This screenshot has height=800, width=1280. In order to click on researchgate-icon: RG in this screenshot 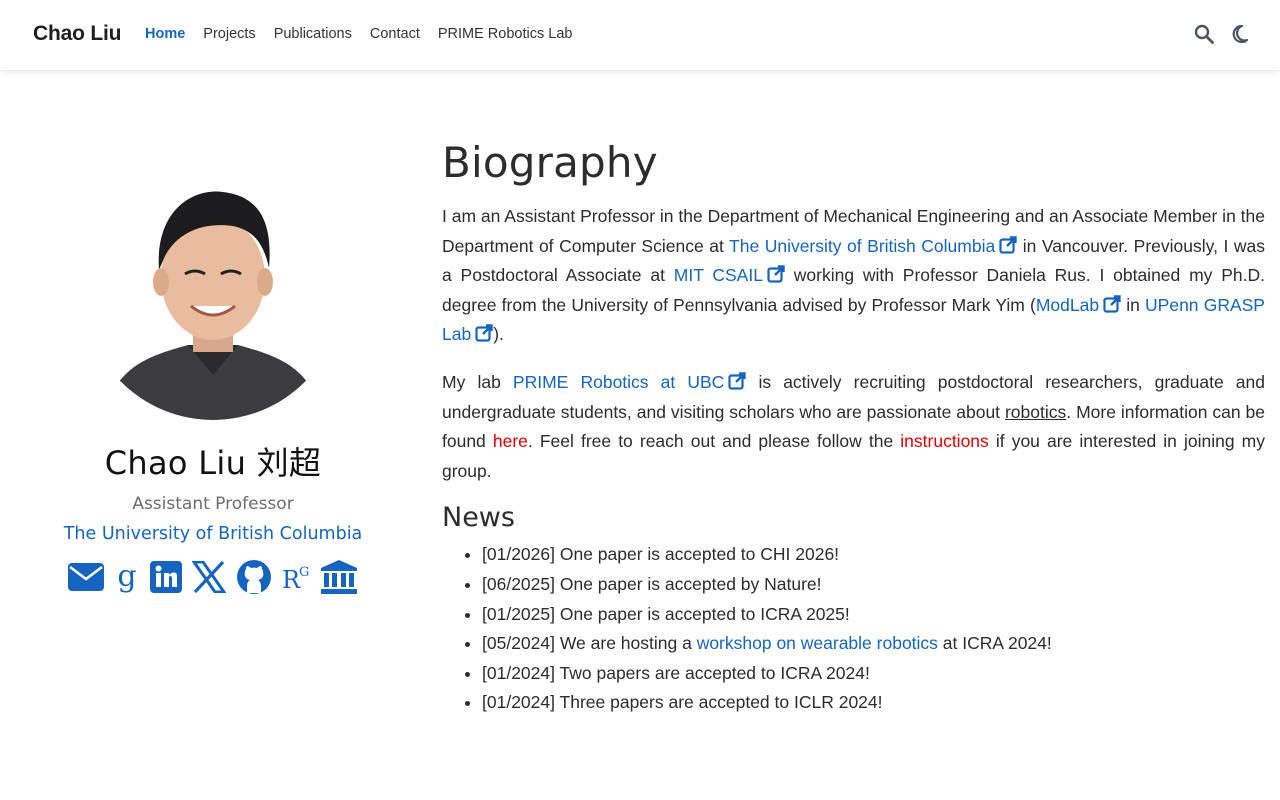, I will do `click(296, 577)`.